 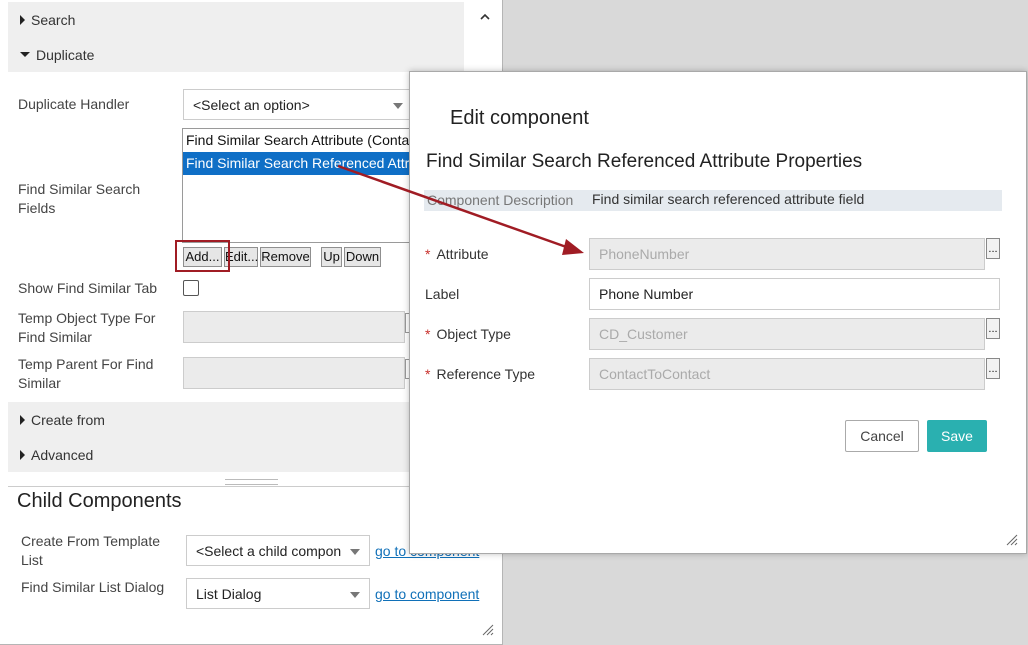 I want to click on label-value: Phone Number, so click(x=646, y=294).